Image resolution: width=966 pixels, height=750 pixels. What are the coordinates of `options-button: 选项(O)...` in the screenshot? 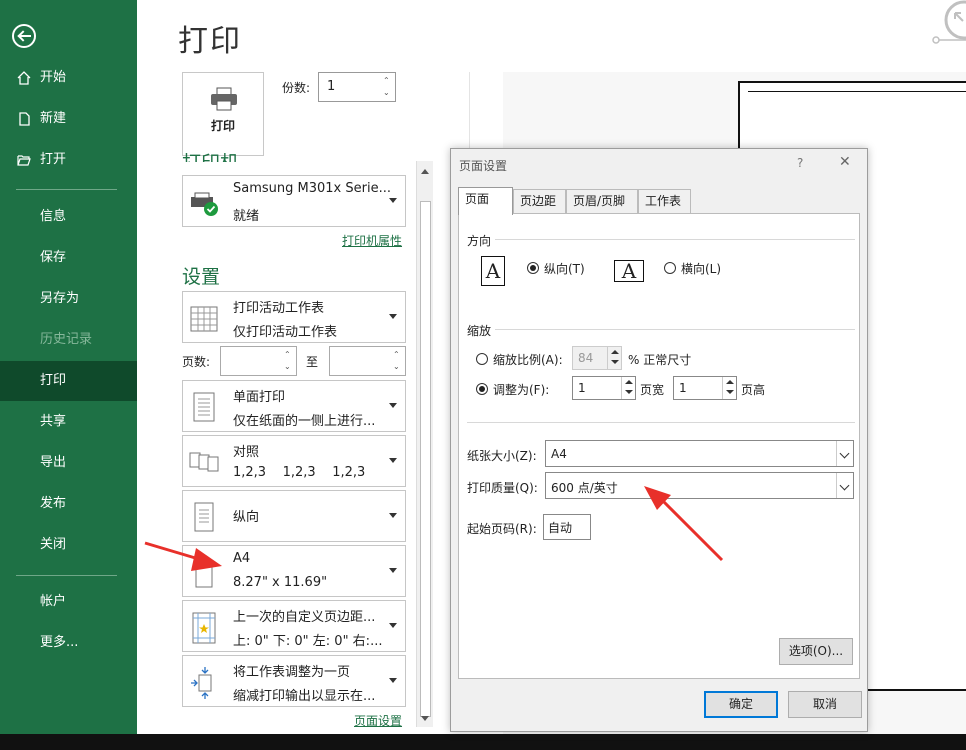 It's located at (816, 651).